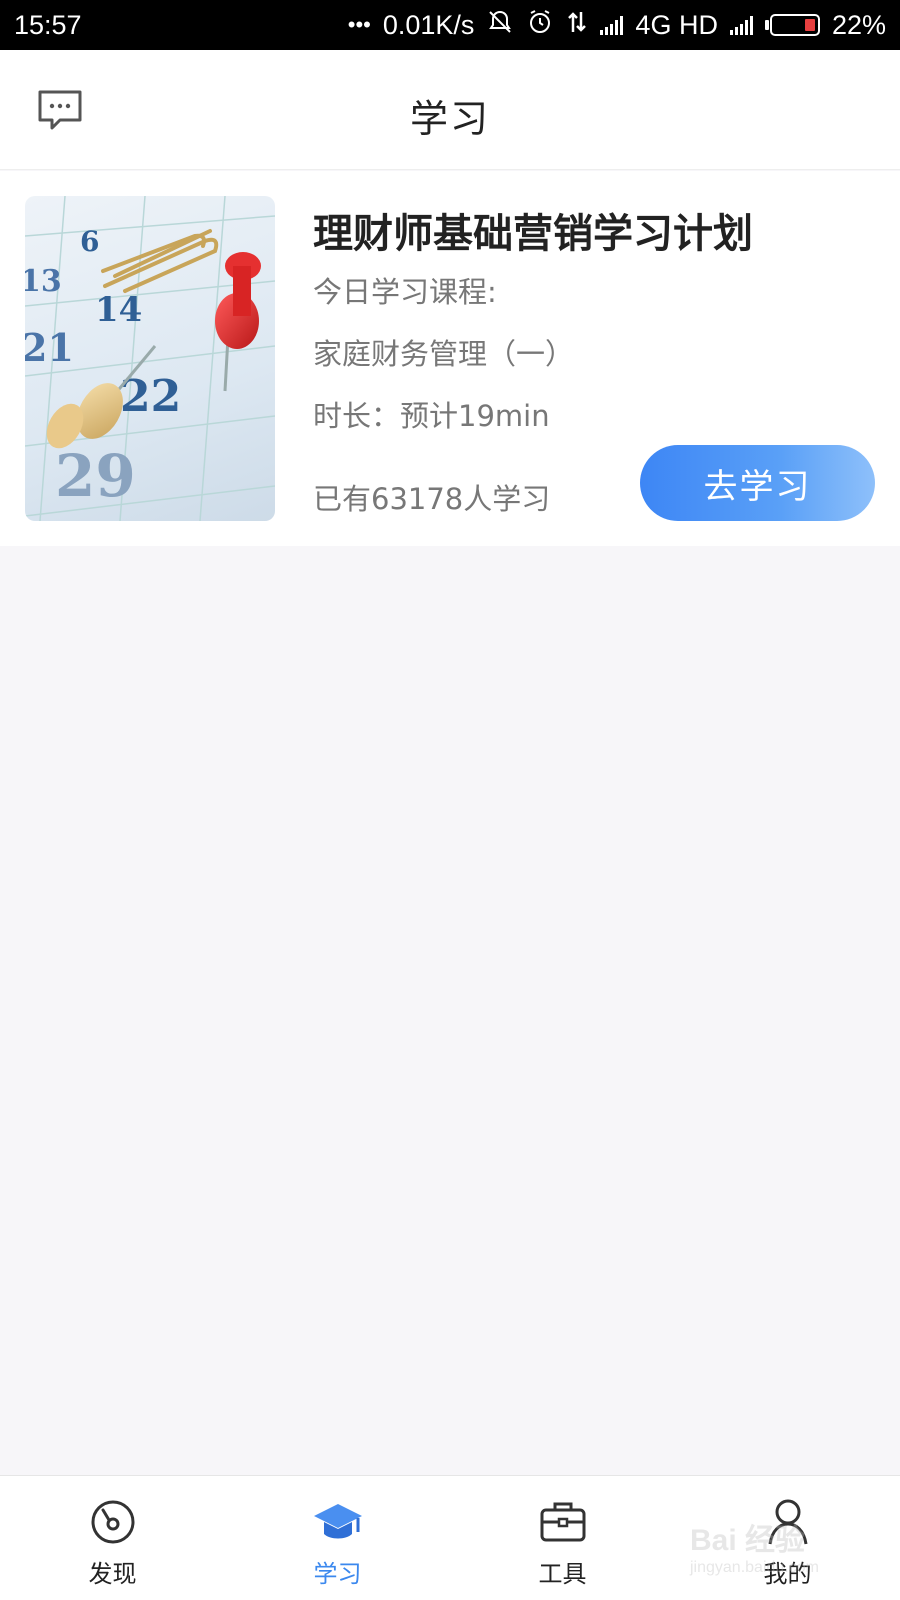 The width and height of the screenshot is (900, 1600). Describe the element at coordinates (337, 1574) in the screenshot. I see `nav-label-study: 学习` at that location.